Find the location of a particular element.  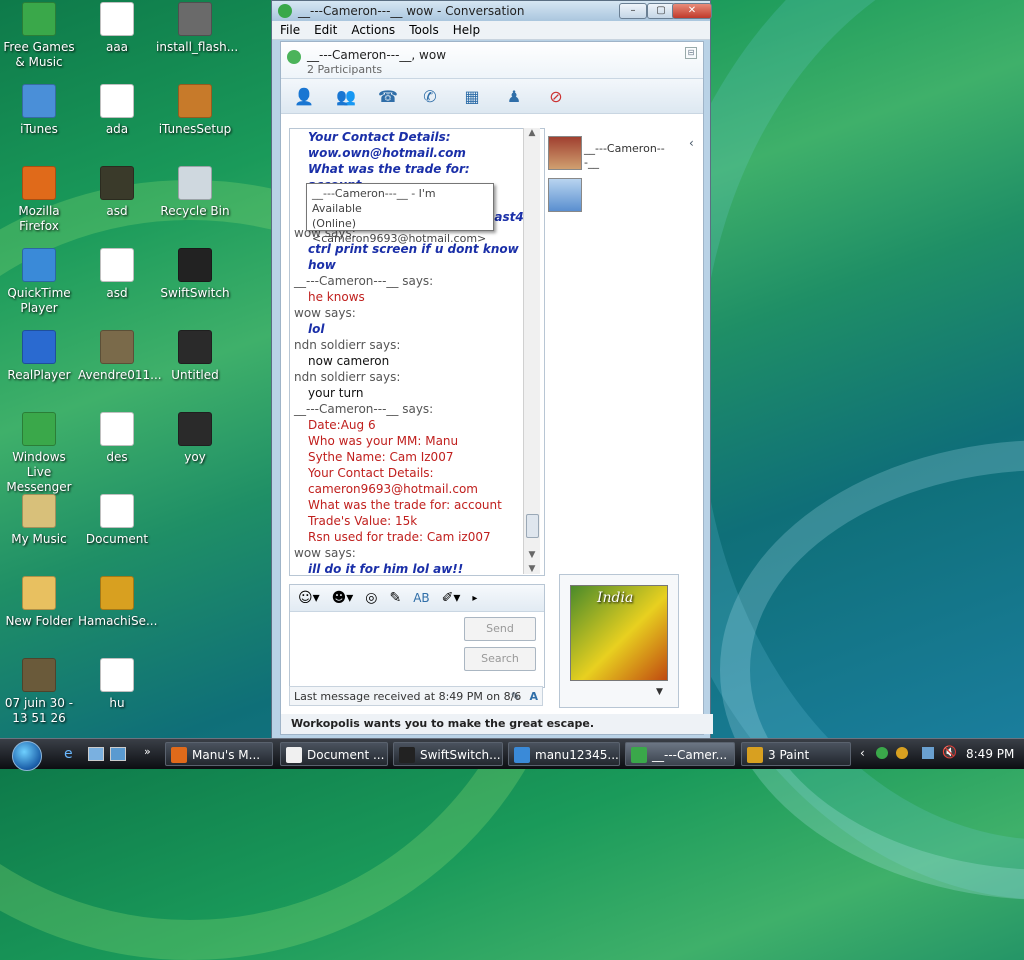

message-line: now cameron is located at coordinates (349, 361).